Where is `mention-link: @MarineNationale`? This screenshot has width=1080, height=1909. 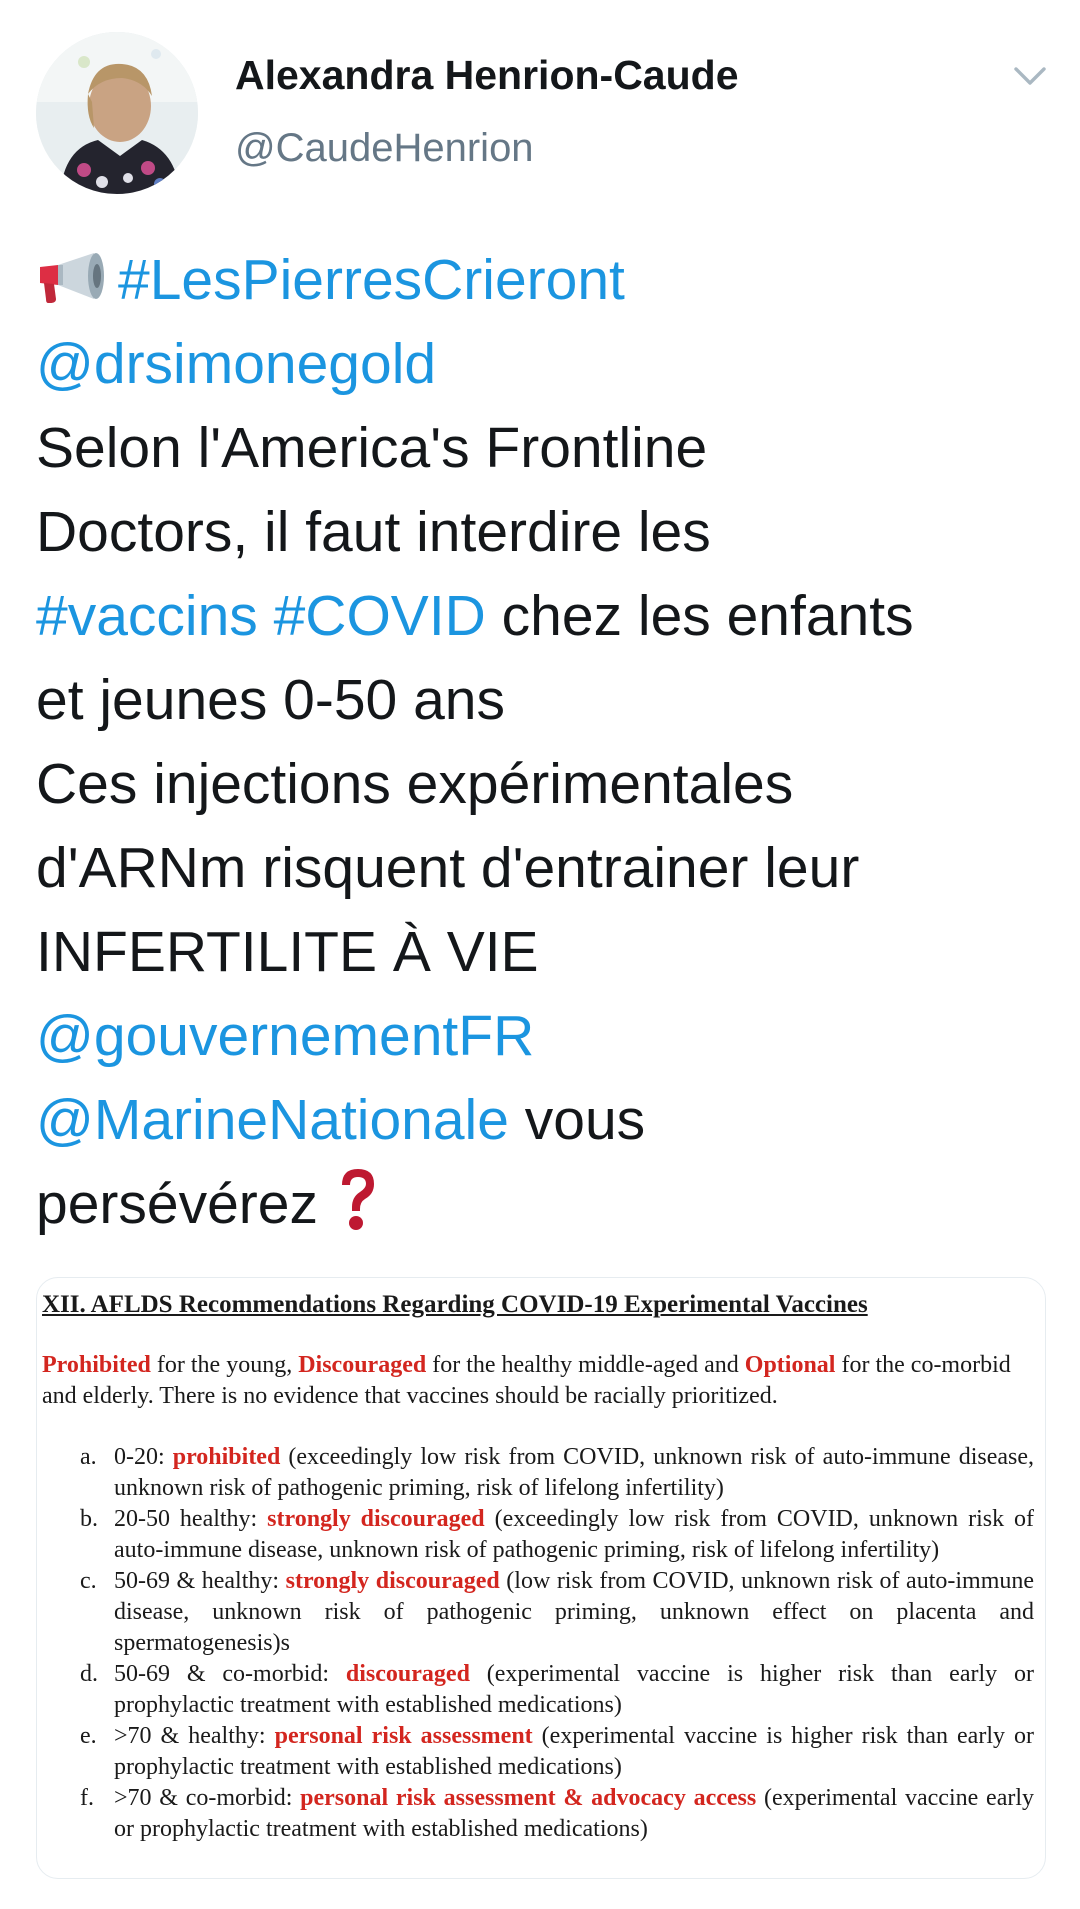 mention-link: @MarineNationale is located at coordinates (272, 1120).